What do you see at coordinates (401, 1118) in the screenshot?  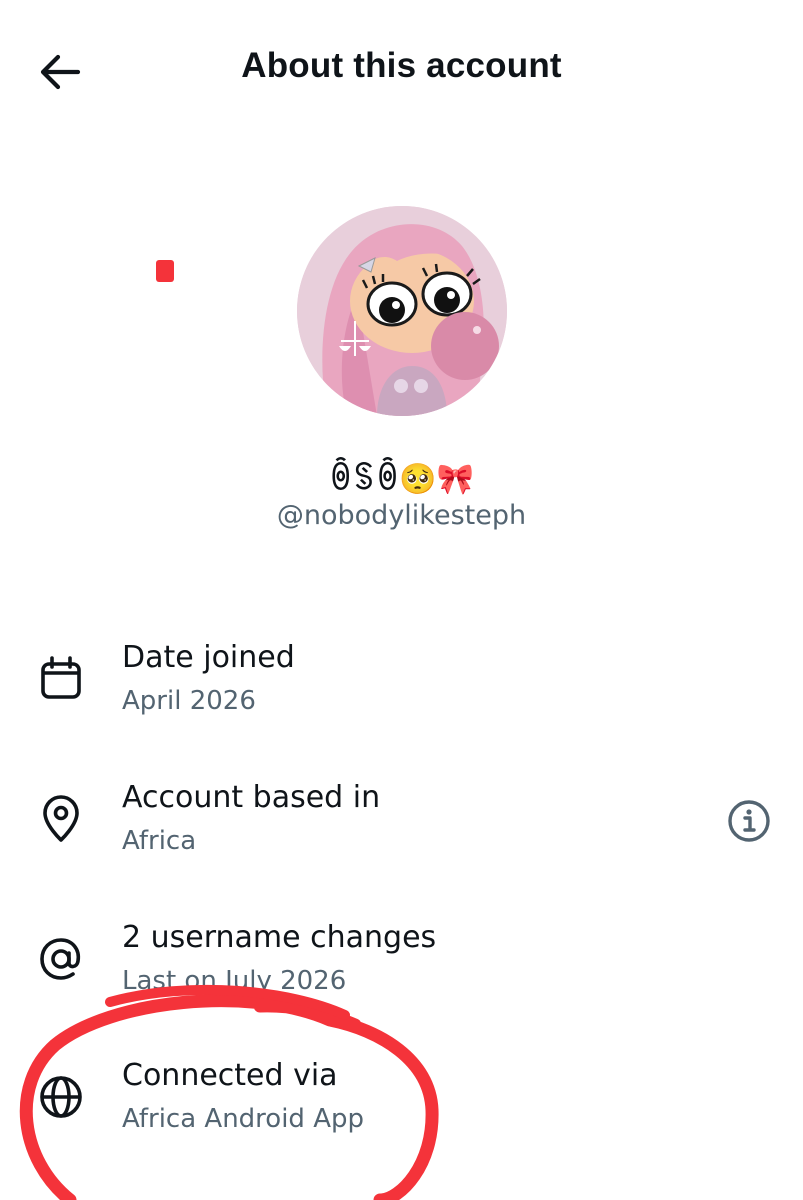 I see `row-connected-via: Connected via Africa Android App` at bounding box center [401, 1118].